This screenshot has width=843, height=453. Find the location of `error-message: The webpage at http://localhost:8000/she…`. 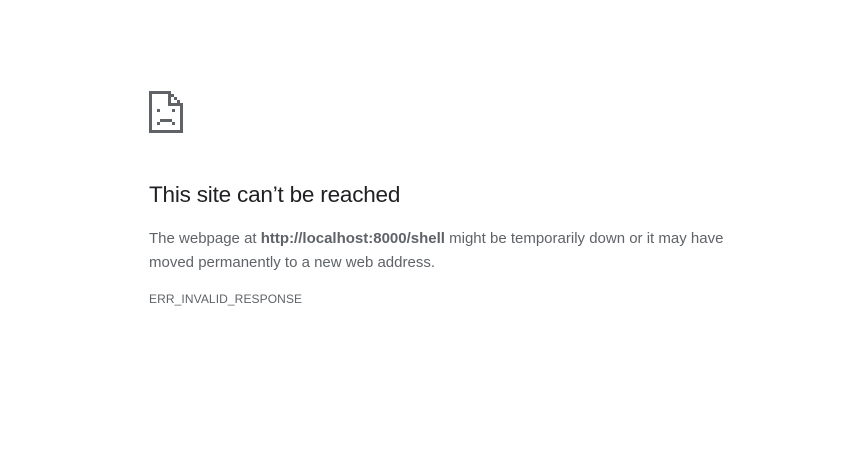

error-message: The webpage at http://localhost:8000/she… is located at coordinates (454, 251).